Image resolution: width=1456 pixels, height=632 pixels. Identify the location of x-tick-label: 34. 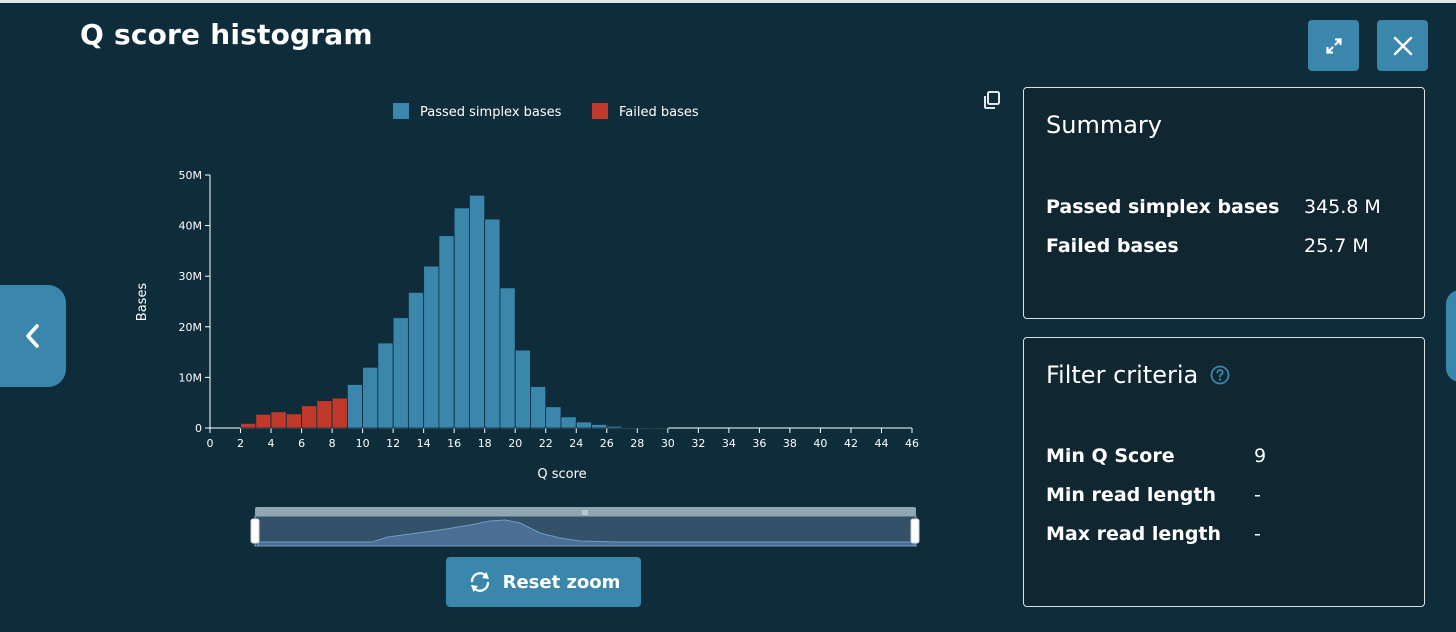
(729, 443).